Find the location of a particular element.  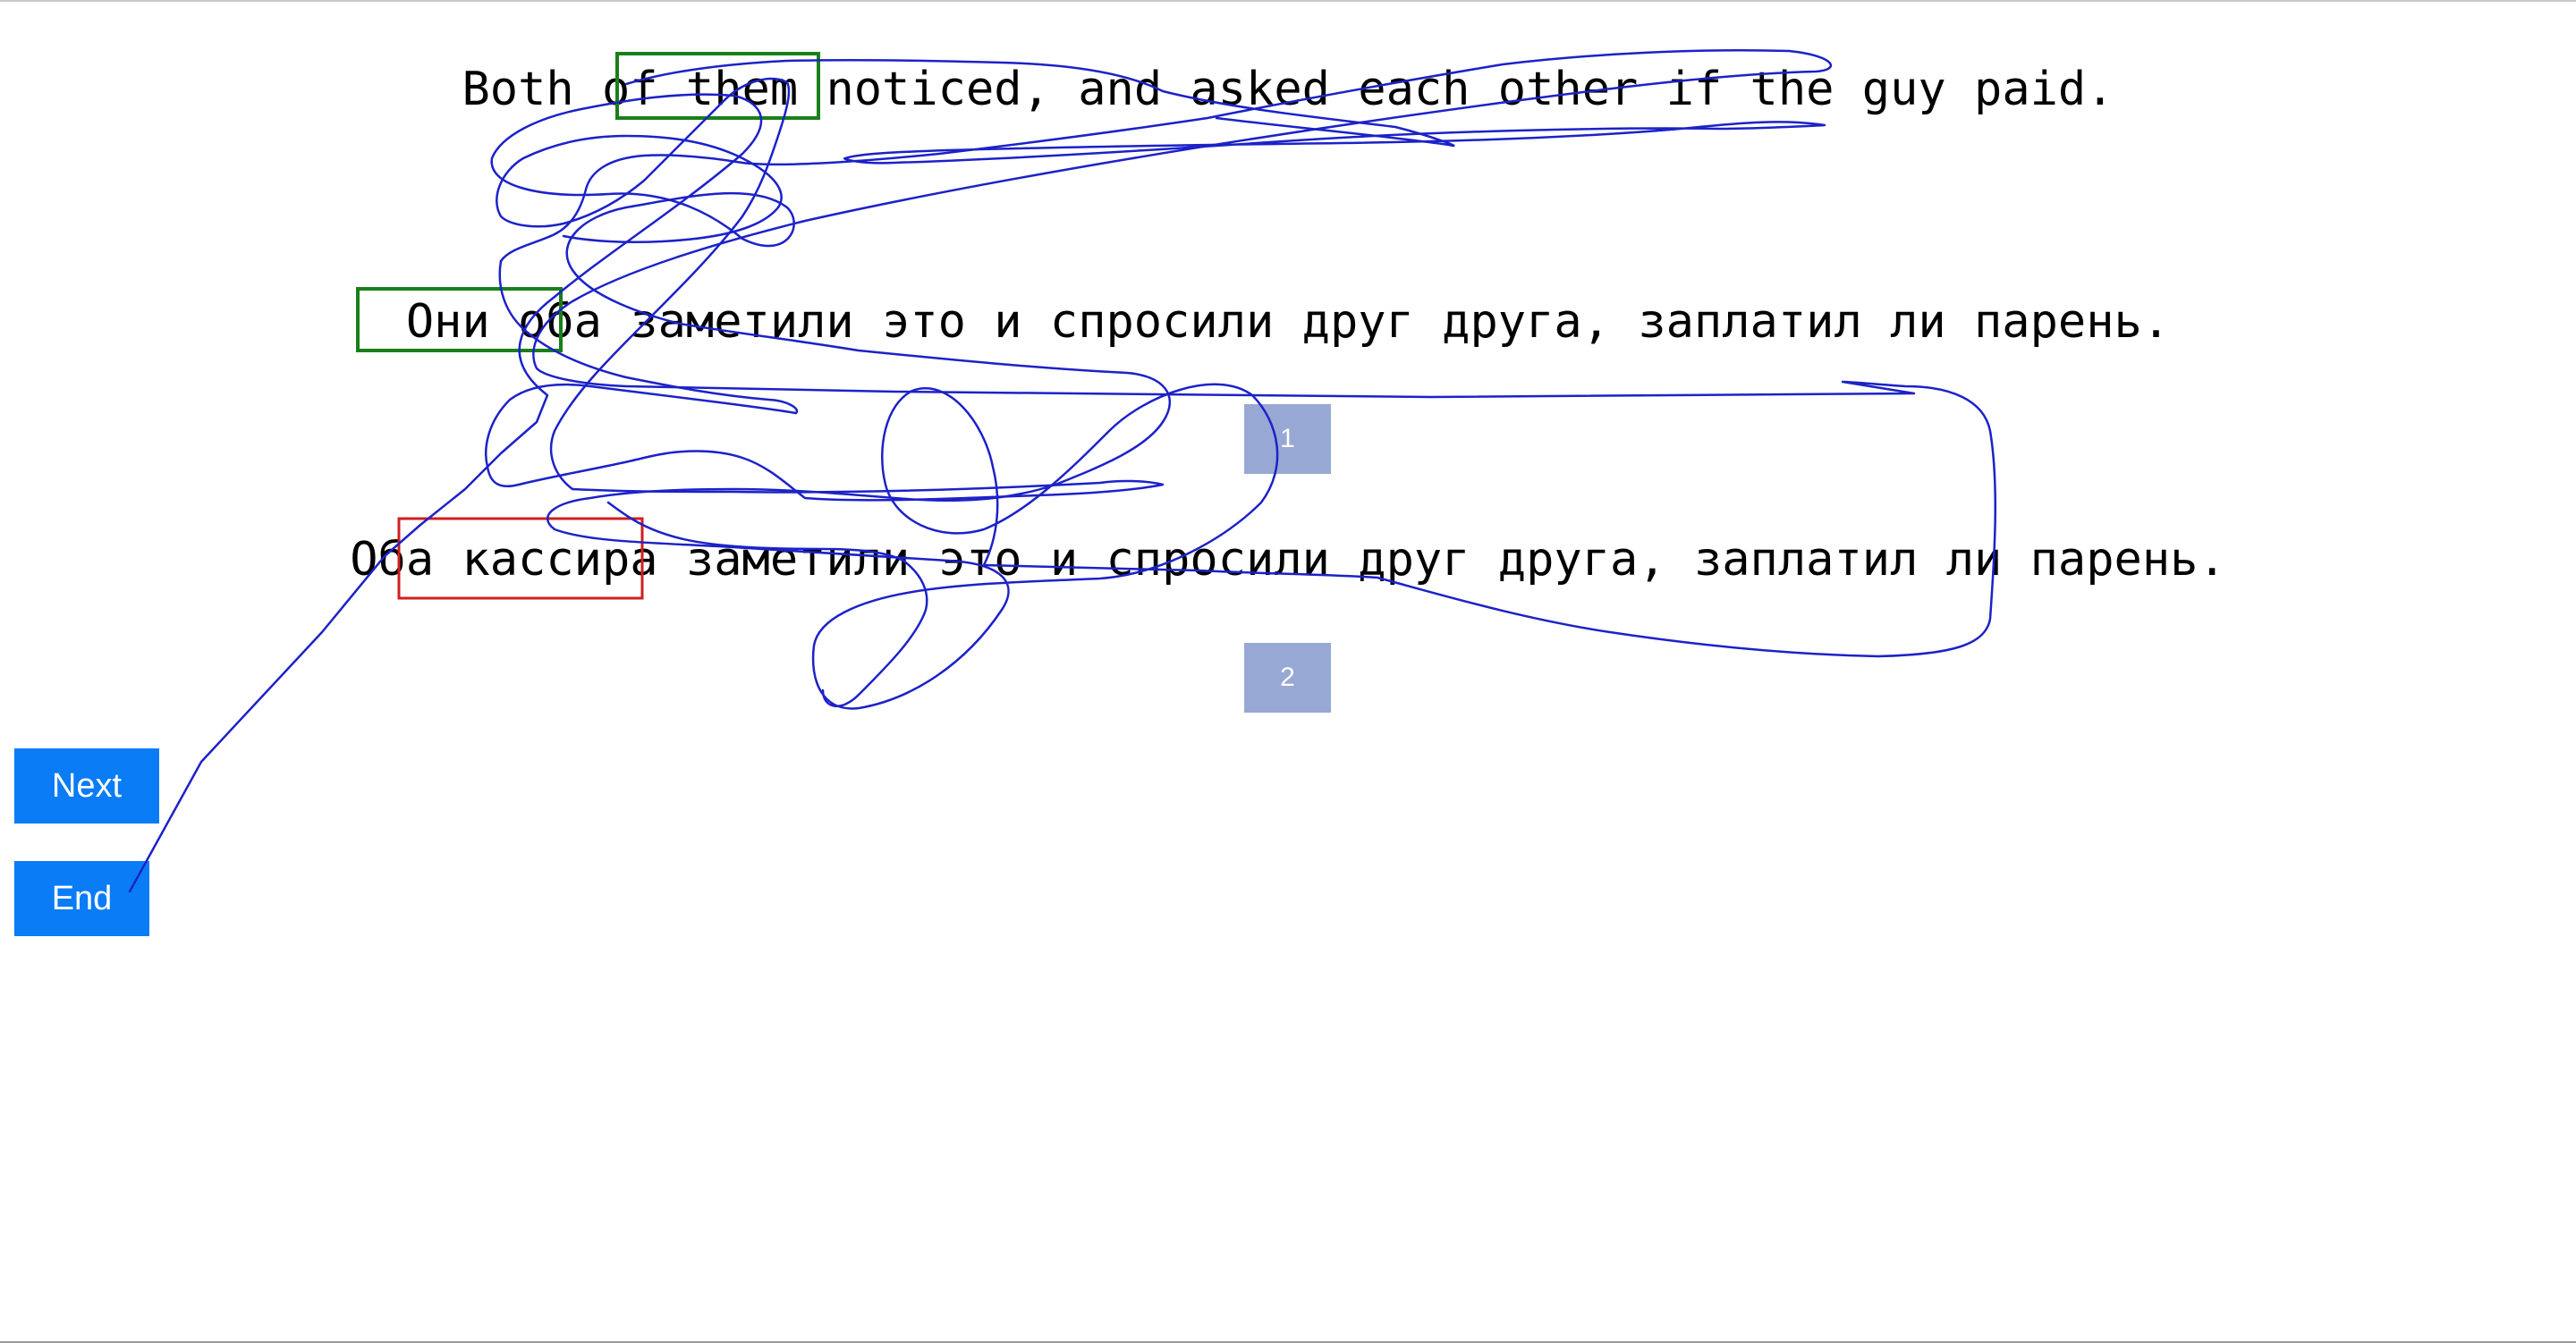

next-button: Next is located at coordinates (86, 786).